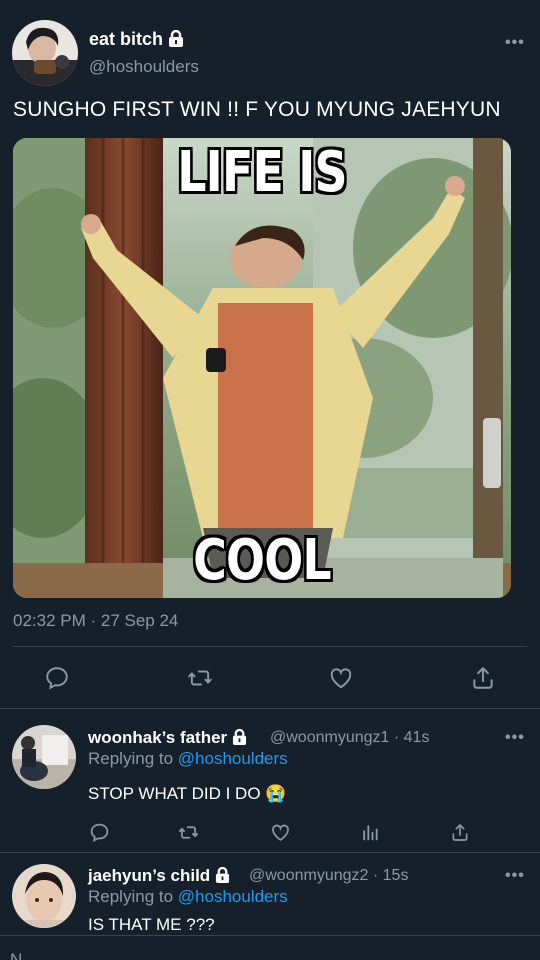 This screenshot has width=540, height=960. What do you see at coordinates (151, 924) in the screenshot?
I see `reply-text: IS THAT ME ???` at bounding box center [151, 924].